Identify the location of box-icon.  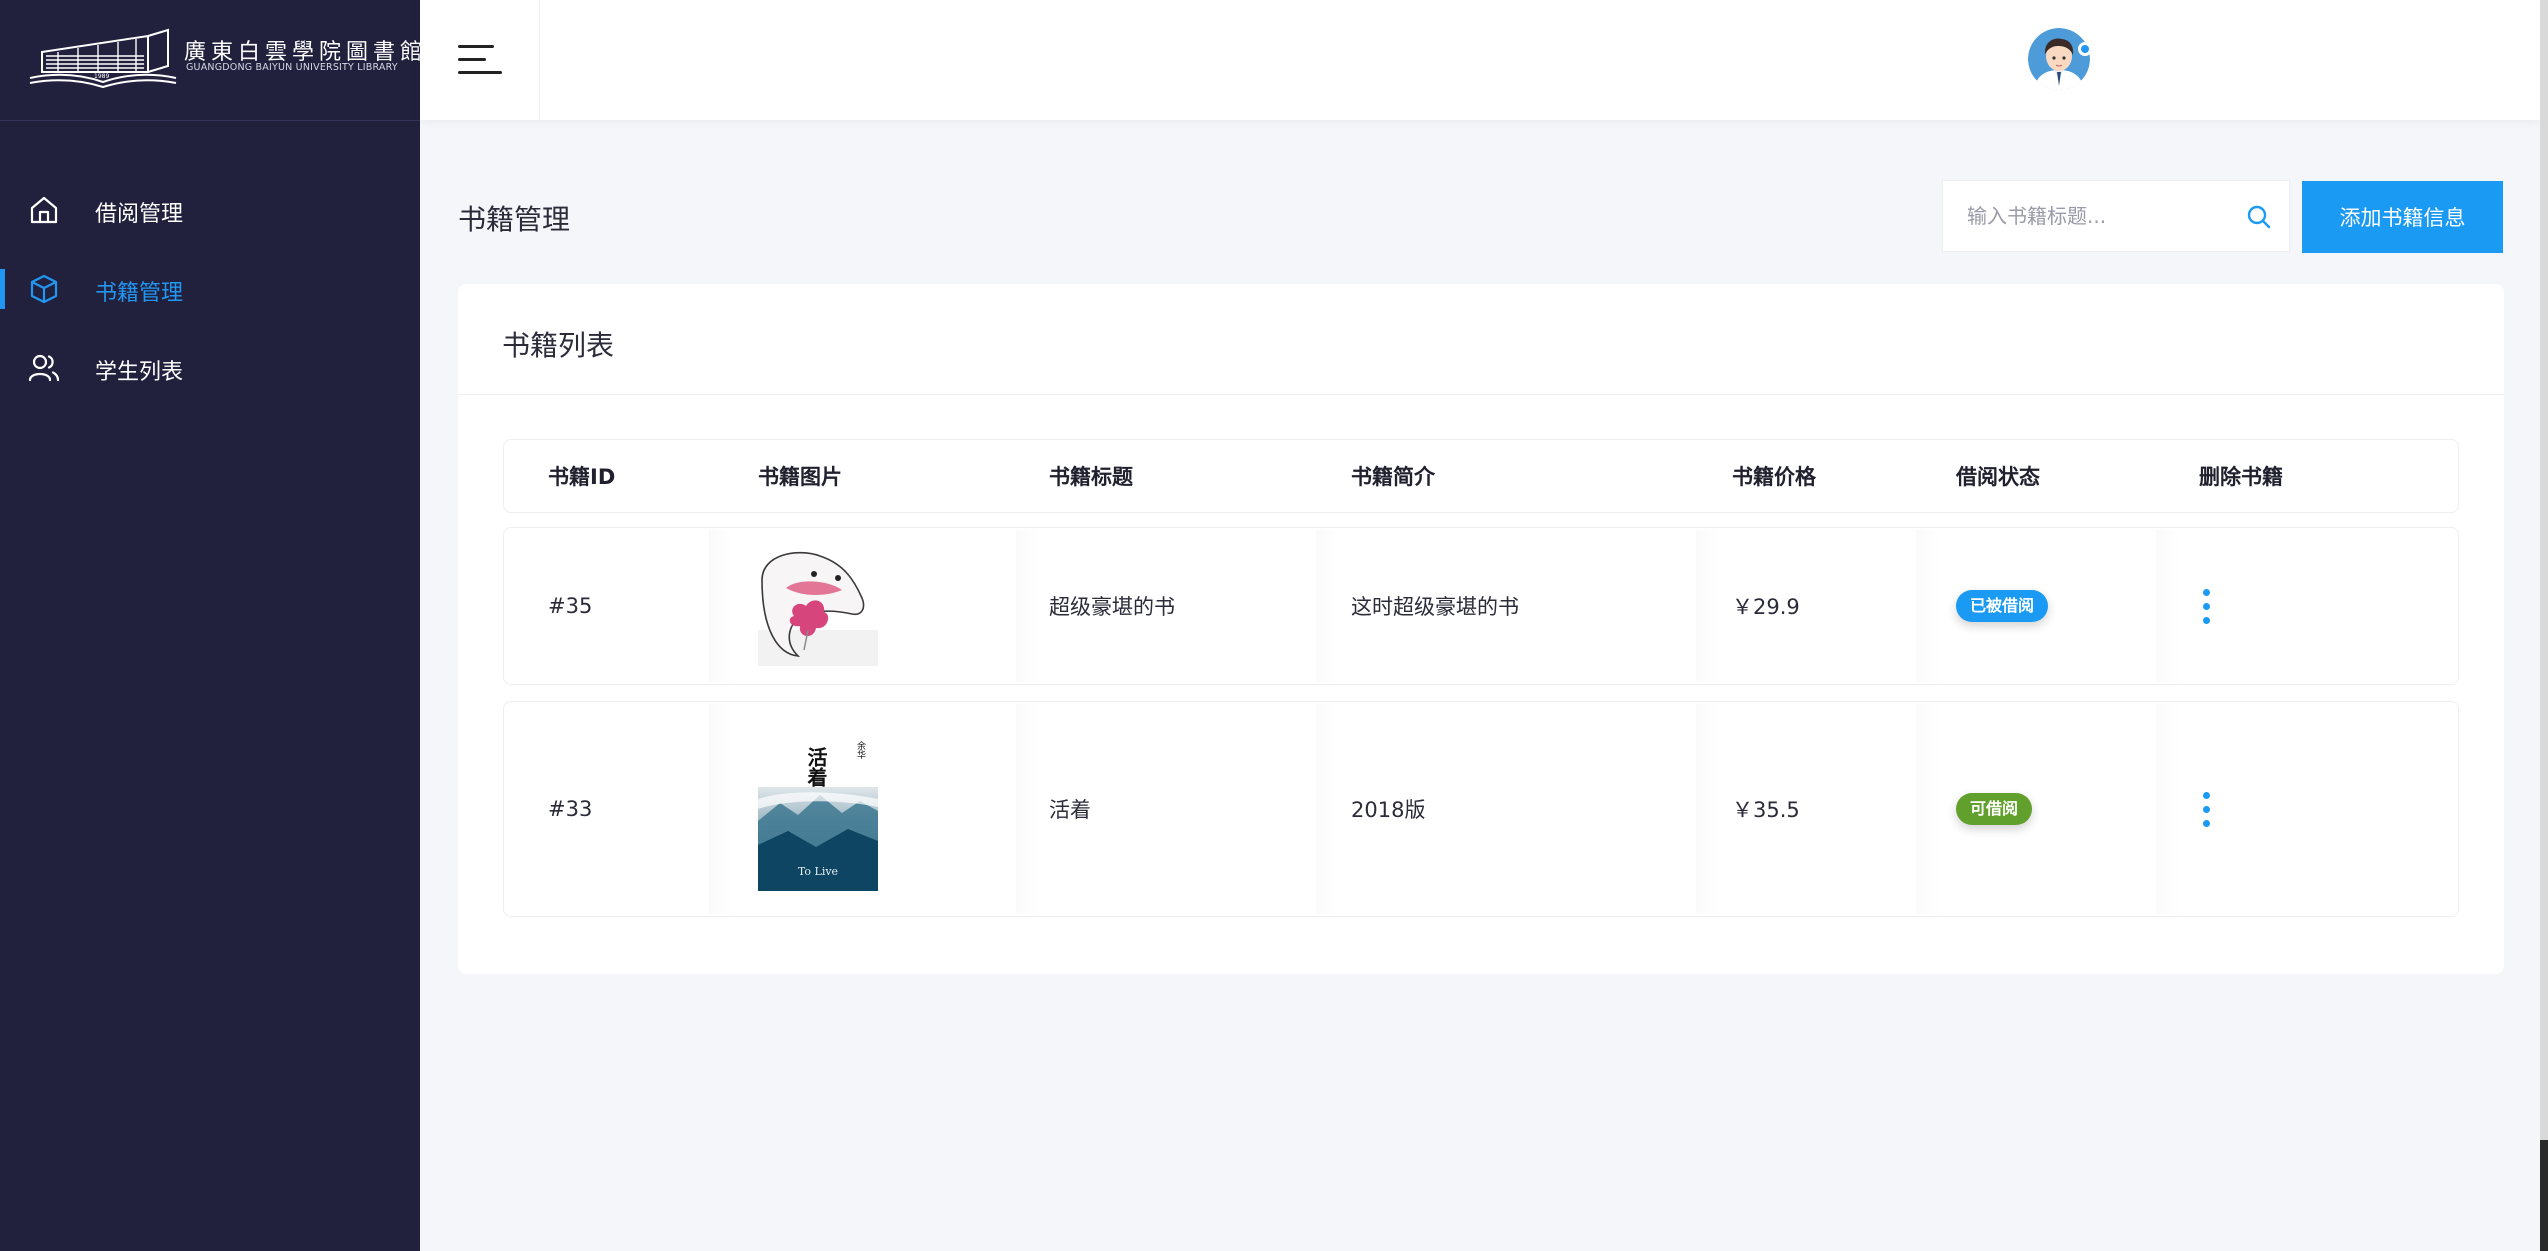
(44, 289).